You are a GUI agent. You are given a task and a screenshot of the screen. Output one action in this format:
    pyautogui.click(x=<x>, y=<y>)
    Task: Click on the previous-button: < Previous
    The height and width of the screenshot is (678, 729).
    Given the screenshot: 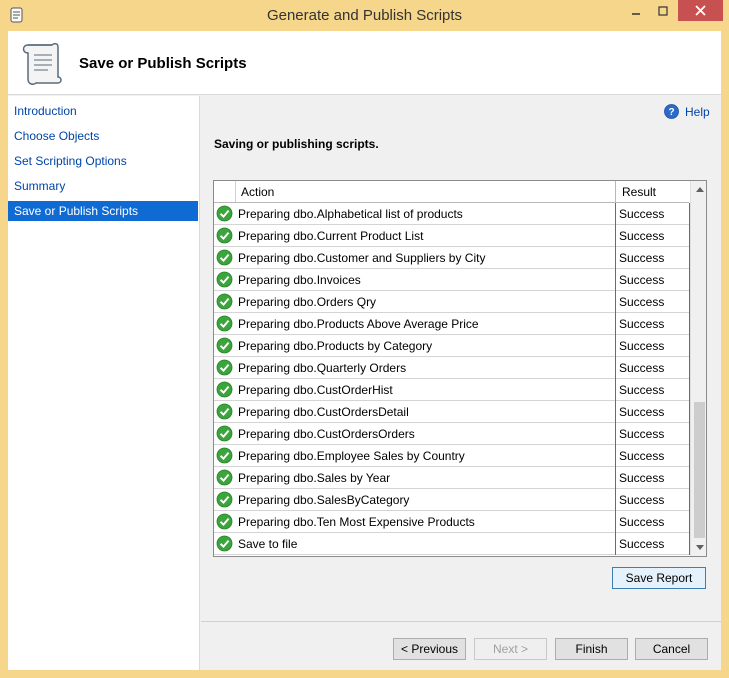 What is the action you would take?
    pyautogui.click(x=429, y=649)
    